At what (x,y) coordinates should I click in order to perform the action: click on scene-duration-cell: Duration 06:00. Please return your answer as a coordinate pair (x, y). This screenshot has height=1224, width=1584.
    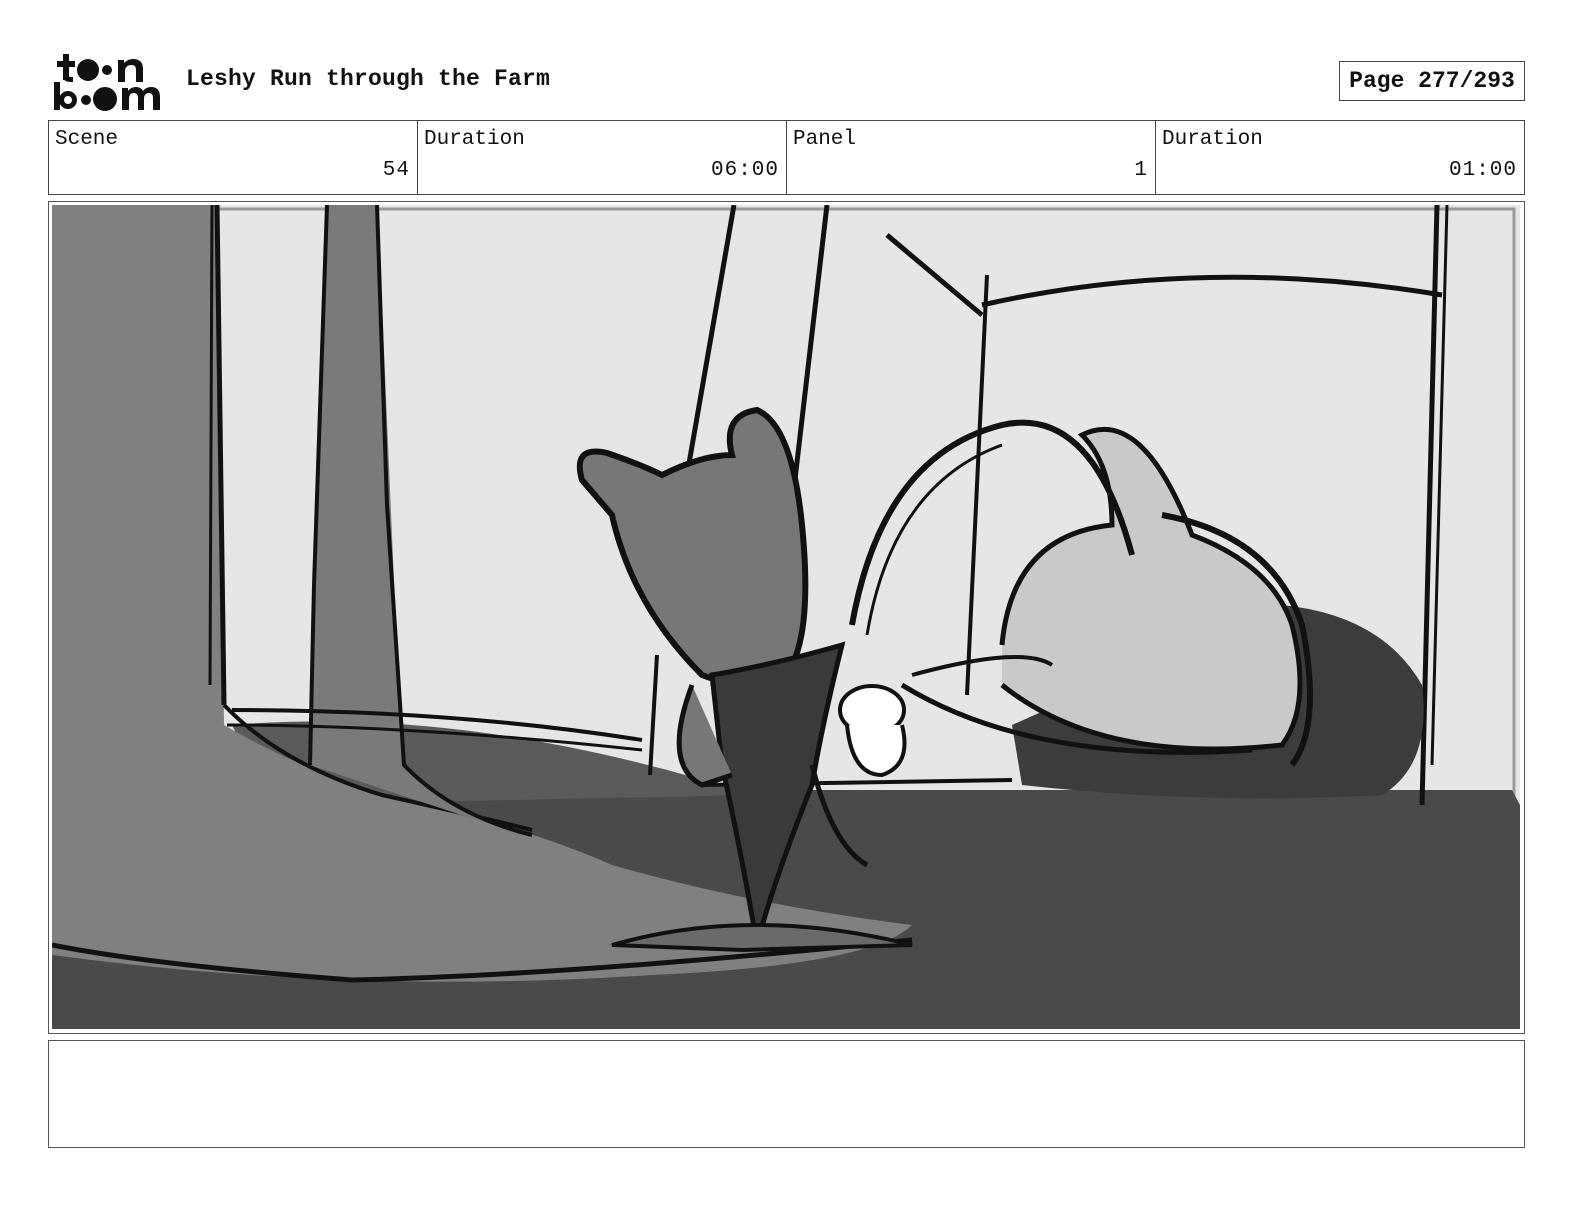
    Looking at the image, I should click on (602, 157).